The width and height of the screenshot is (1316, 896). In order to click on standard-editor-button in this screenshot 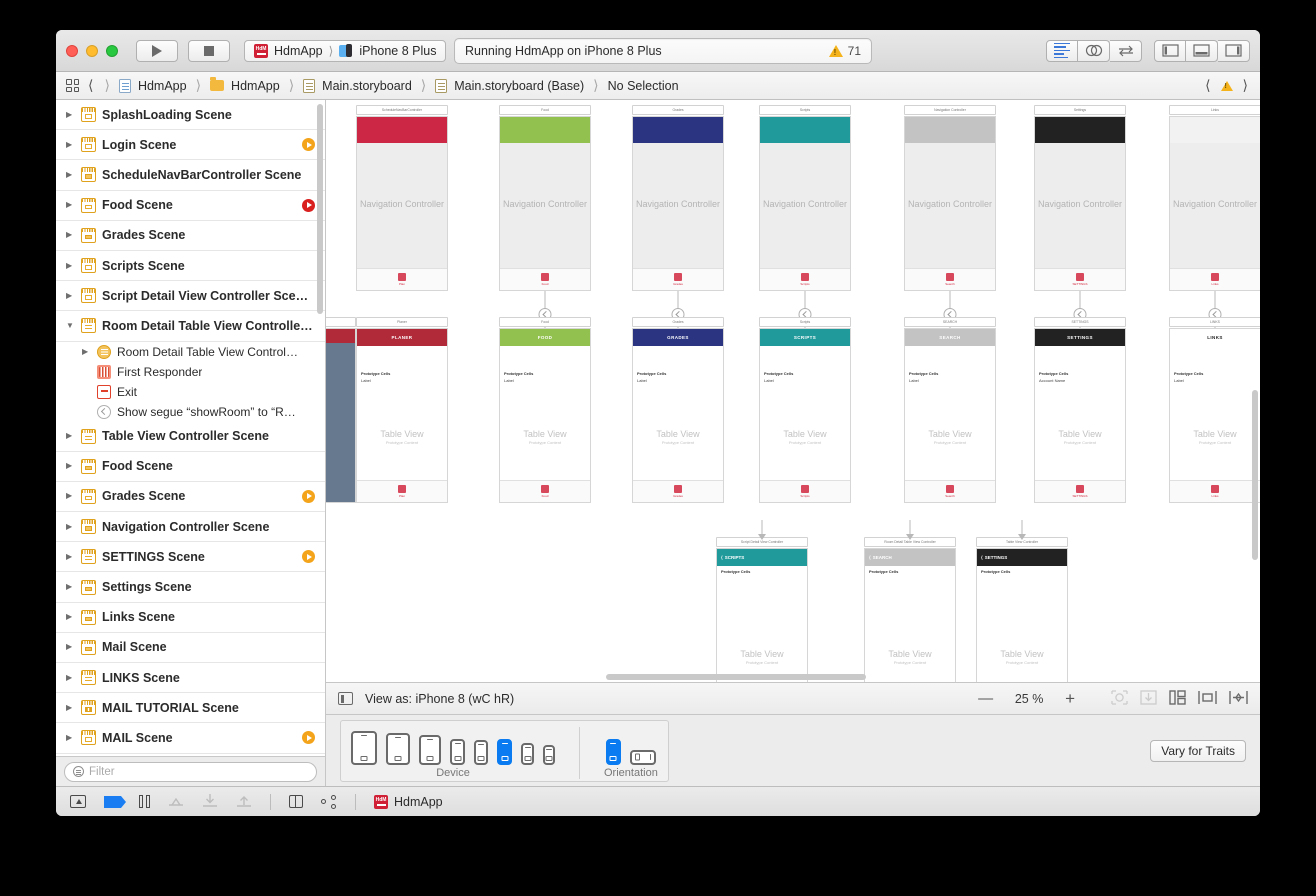, I will do `click(1062, 50)`.